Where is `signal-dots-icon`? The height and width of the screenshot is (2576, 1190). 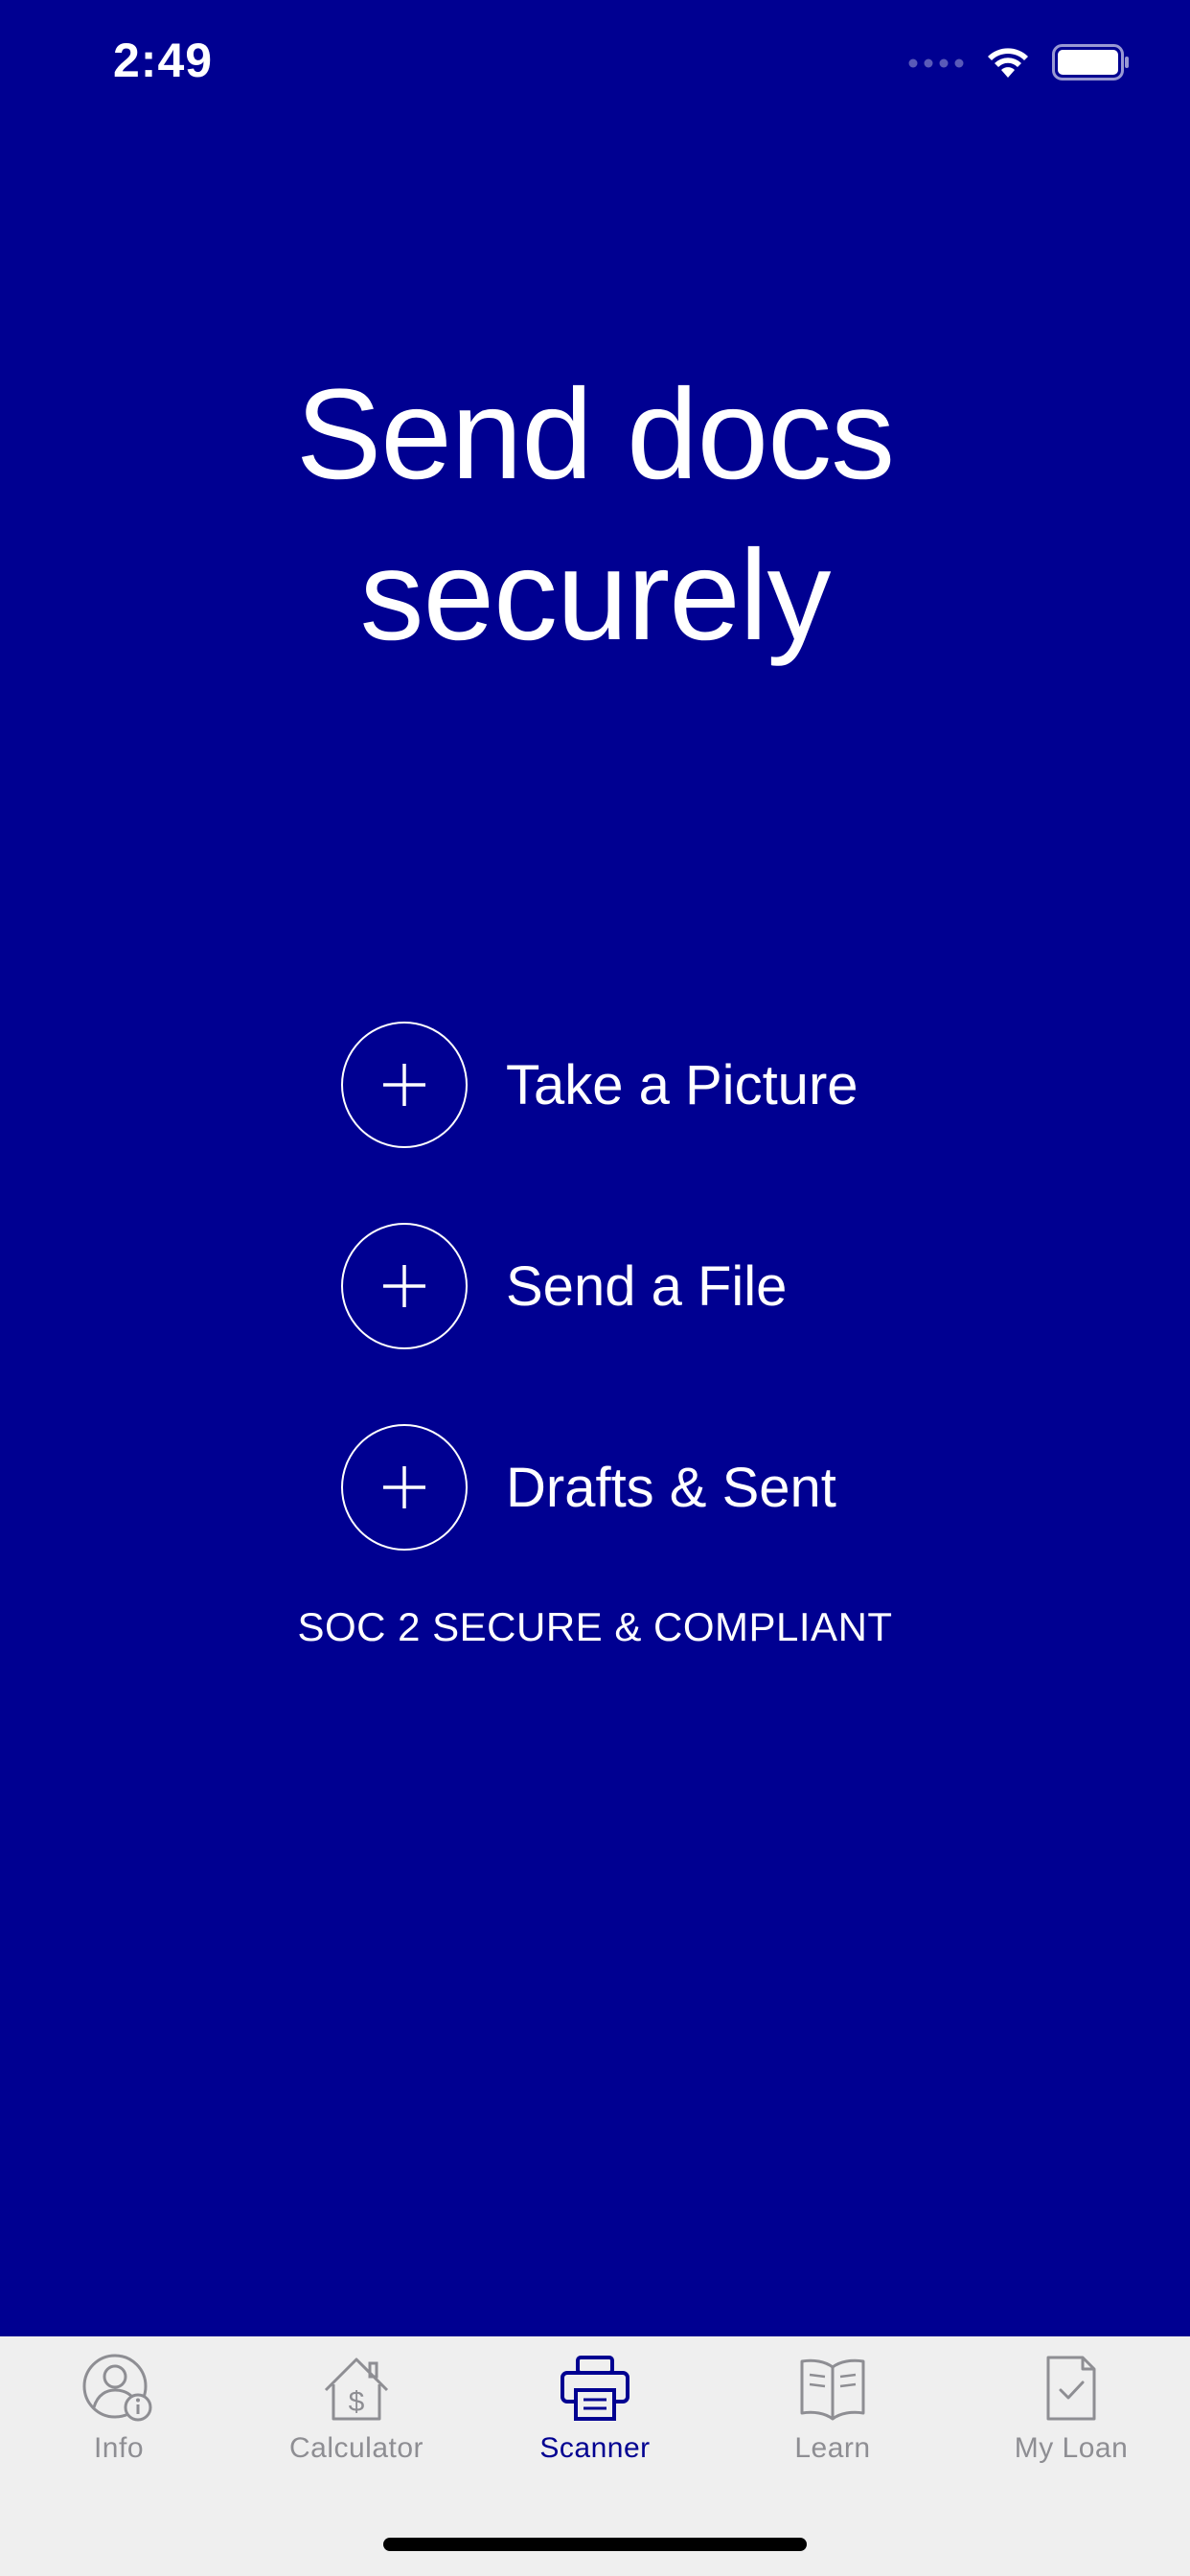
signal-dots-icon is located at coordinates (936, 65).